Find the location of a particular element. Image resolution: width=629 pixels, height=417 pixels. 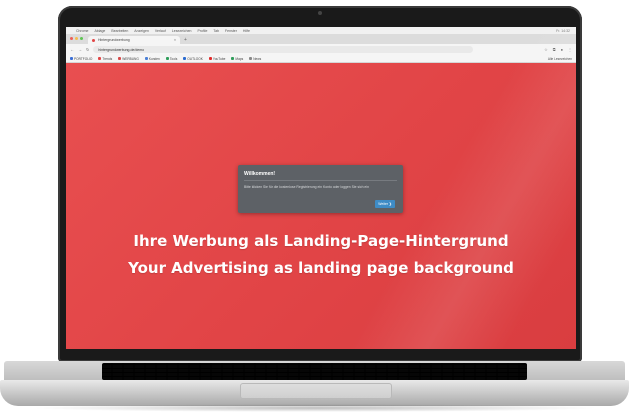

bookmark-item: Trends is located at coordinates (105, 59).